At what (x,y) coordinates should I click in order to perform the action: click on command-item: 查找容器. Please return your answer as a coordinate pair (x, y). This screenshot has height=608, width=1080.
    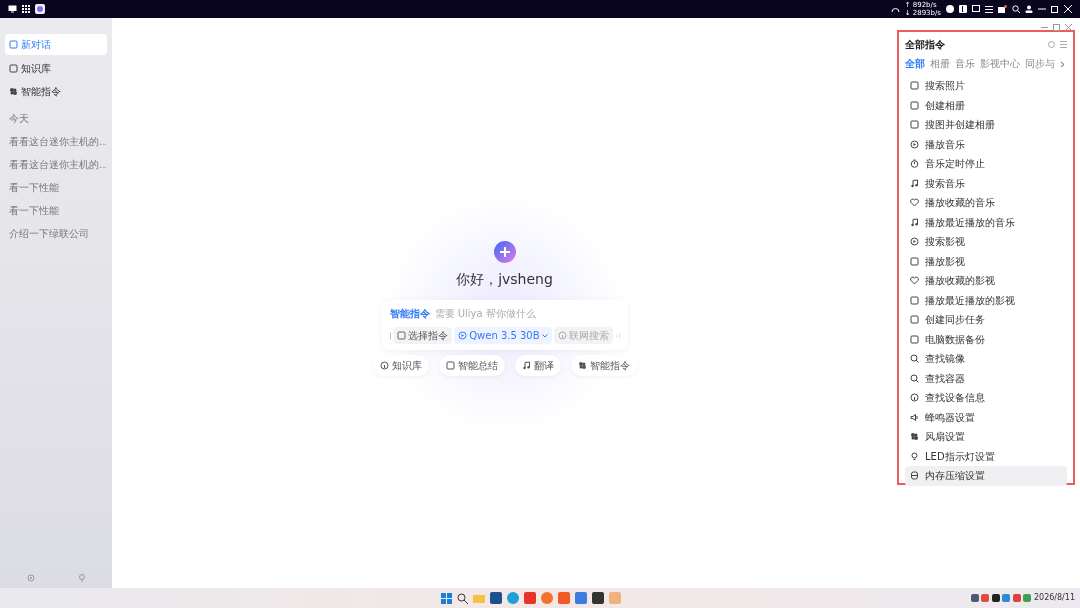
    Looking at the image, I should click on (986, 378).